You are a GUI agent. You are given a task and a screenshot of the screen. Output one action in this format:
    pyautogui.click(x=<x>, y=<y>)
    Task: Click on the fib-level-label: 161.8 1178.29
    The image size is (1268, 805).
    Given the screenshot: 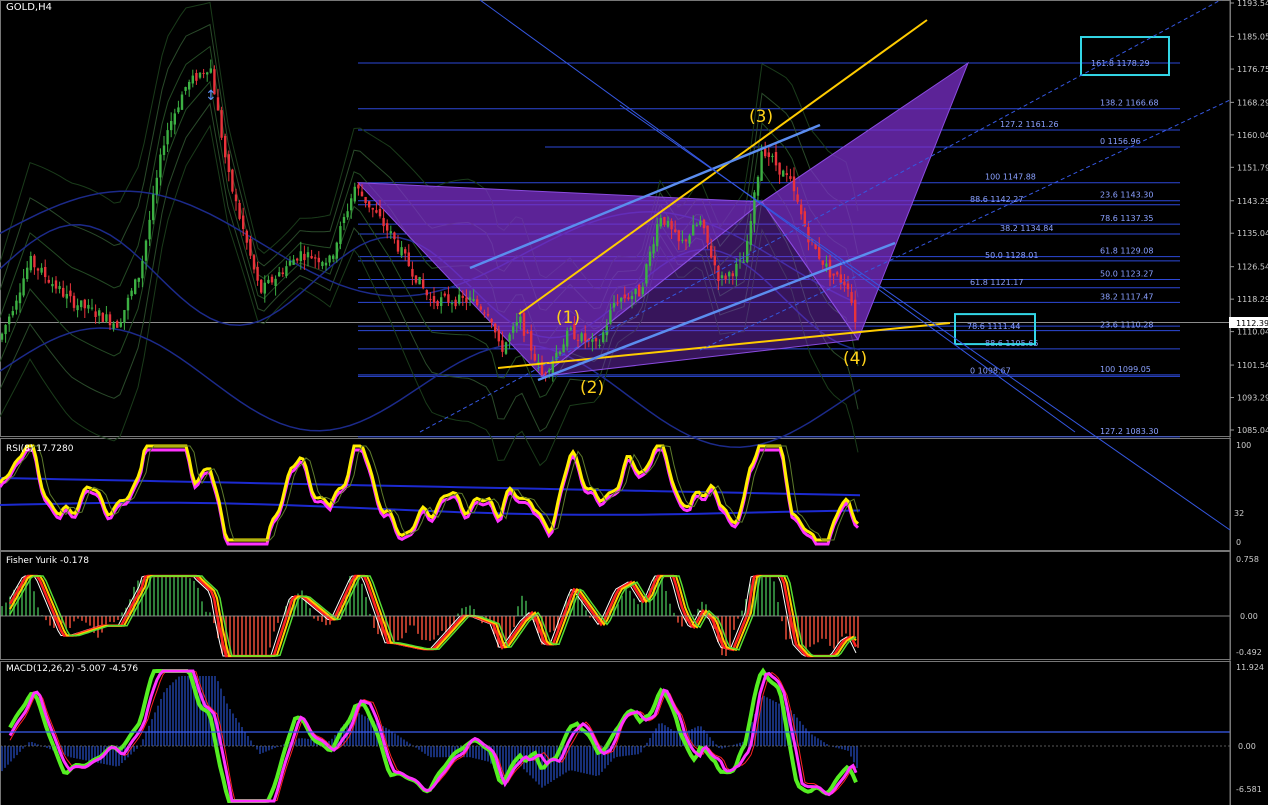 What is the action you would take?
    pyautogui.click(x=1120, y=63)
    